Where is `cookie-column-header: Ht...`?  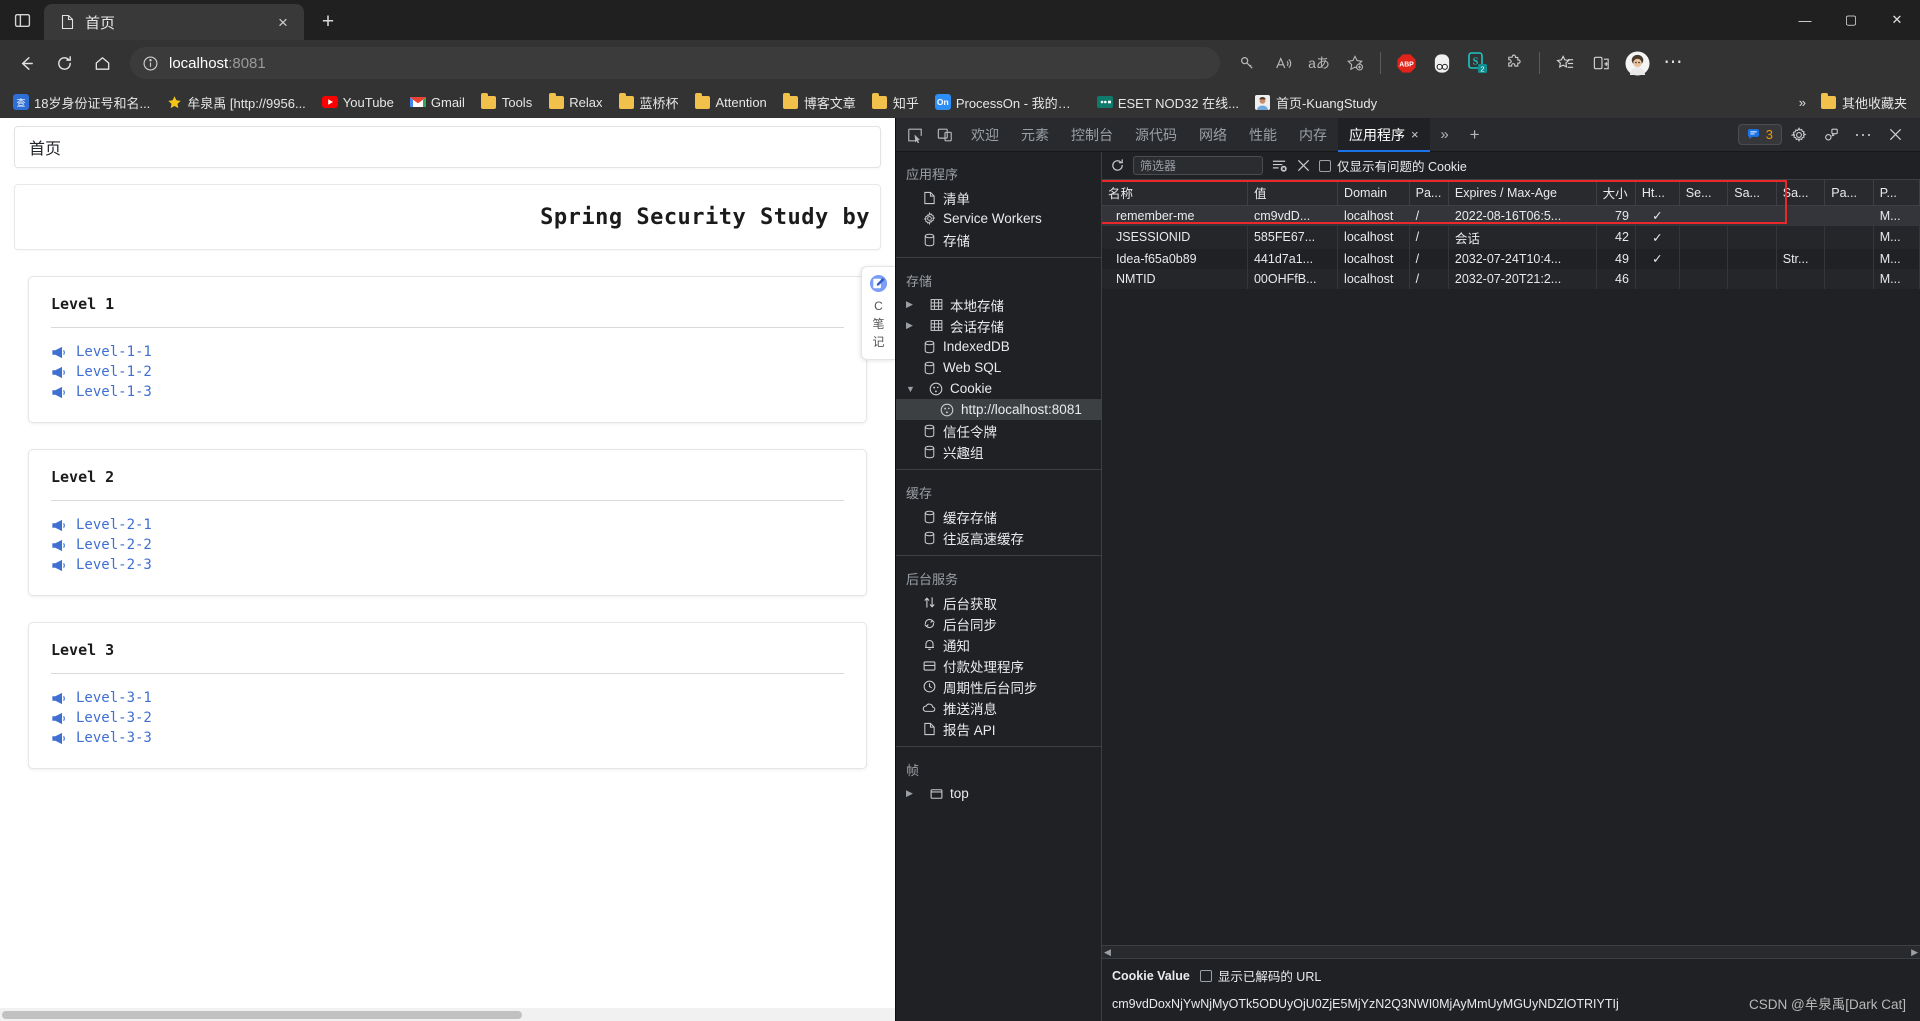 cookie-column-header: Ht... is located at coordinates (1657, 193).